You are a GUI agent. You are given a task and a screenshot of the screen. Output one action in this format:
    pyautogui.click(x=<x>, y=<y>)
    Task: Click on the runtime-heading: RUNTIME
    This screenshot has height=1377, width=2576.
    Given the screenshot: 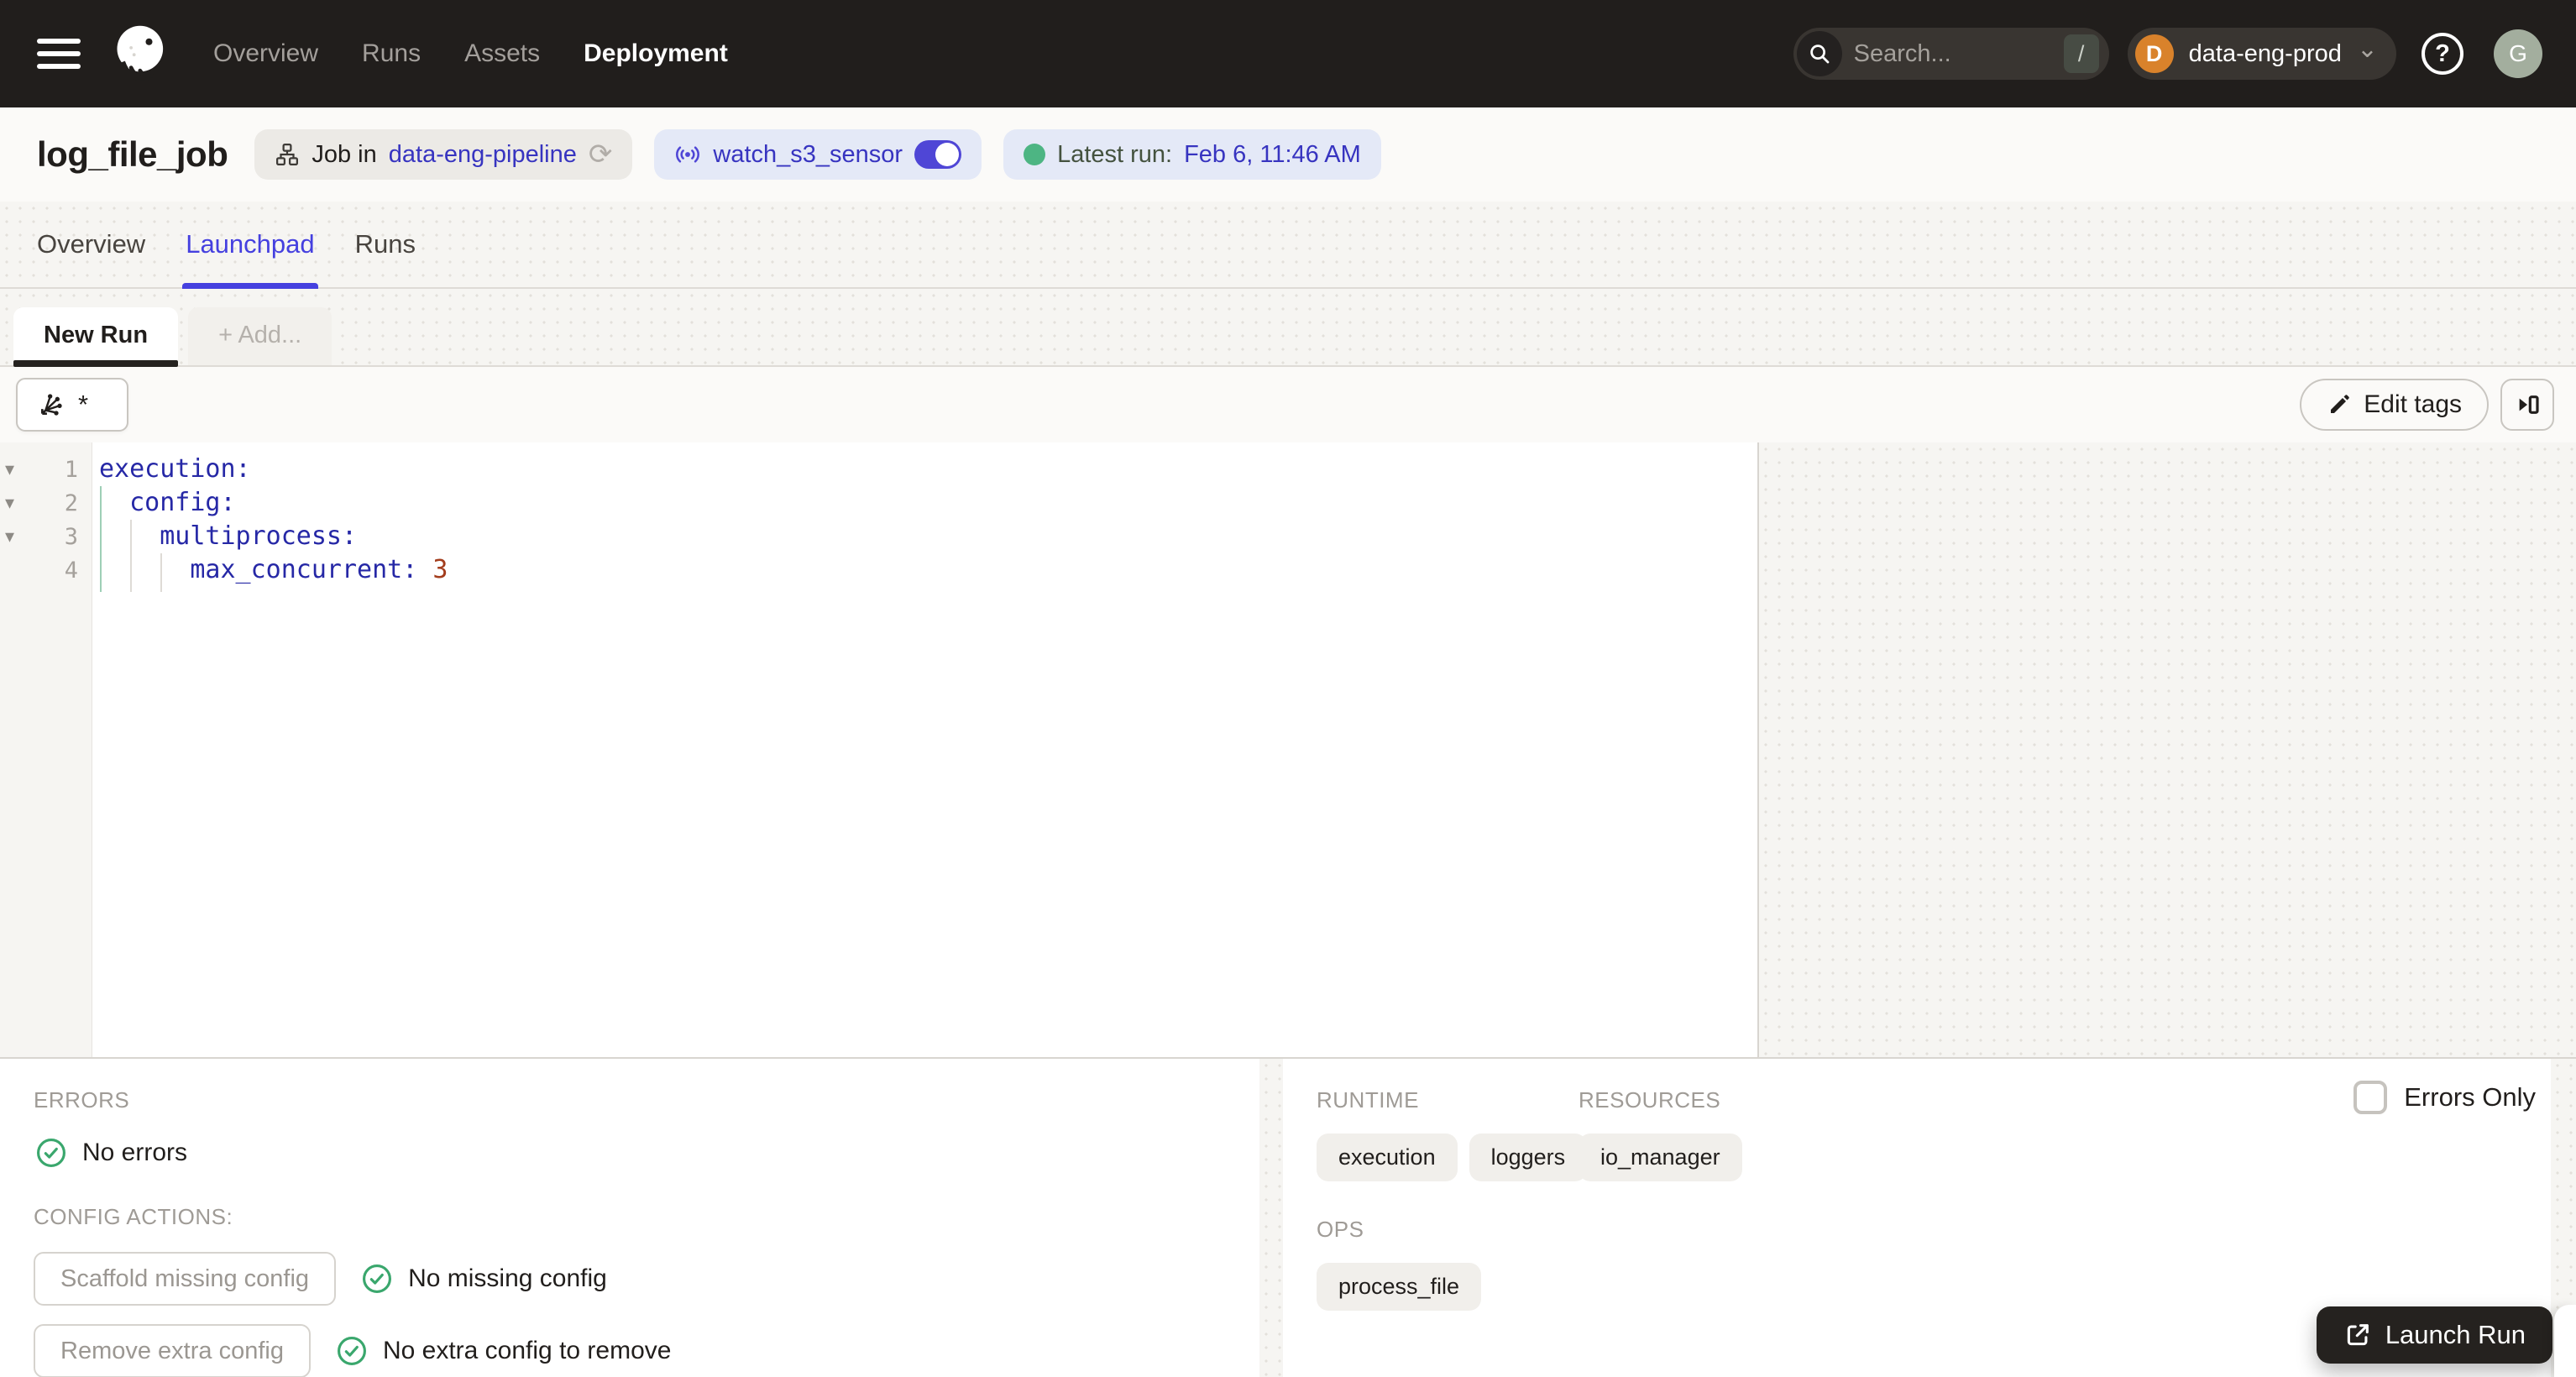 What is the action you would take?
    pyautogui.click(x=1368, y=1100)
    